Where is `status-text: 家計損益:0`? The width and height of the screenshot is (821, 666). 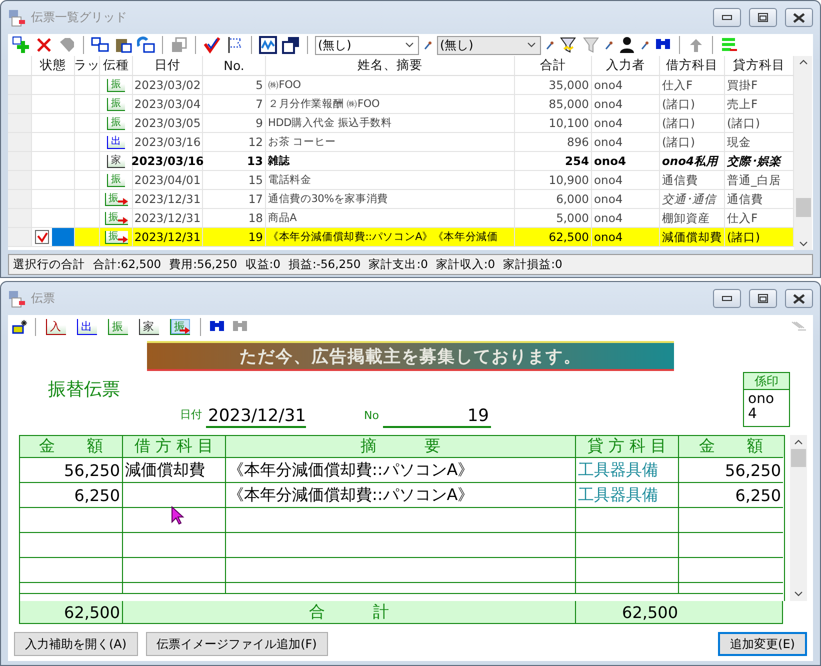 status-text: 家計損益:0 is located at coordinates (532, 264).